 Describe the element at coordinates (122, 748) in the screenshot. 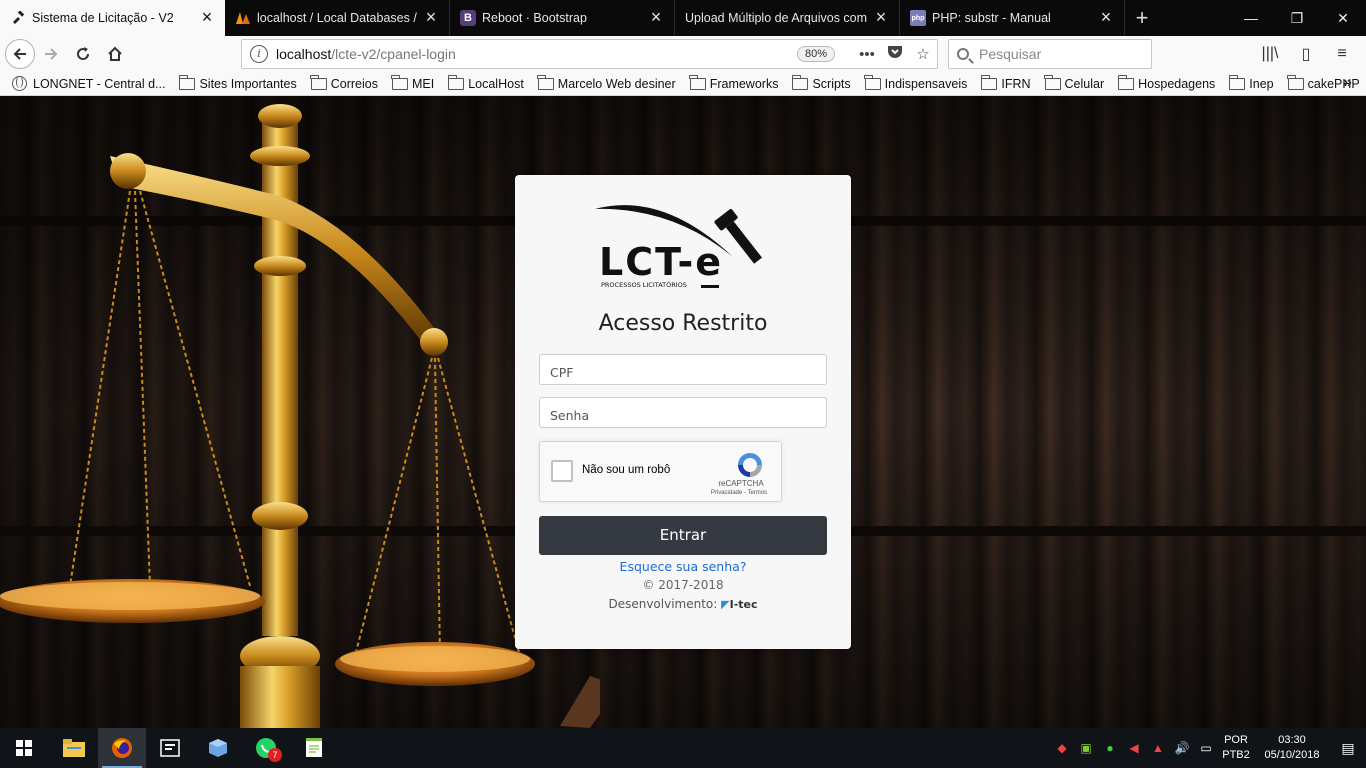

I see `firefox-taskbar-button` at that location.